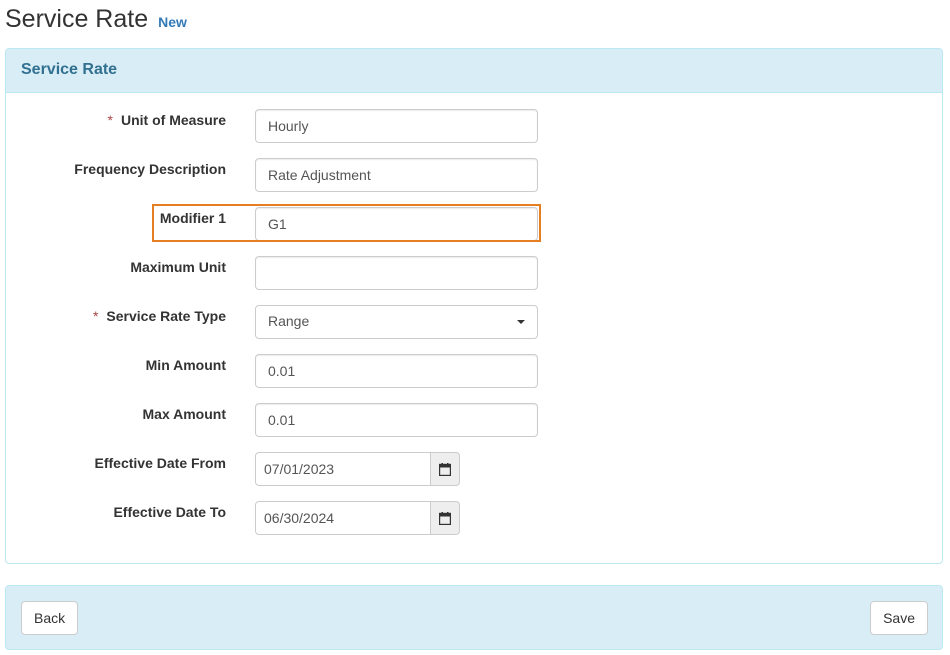  What do you see at coordinates (396, 224) in the screenshot?
I see `modifier-1-input` at bounding box center [396, 224].